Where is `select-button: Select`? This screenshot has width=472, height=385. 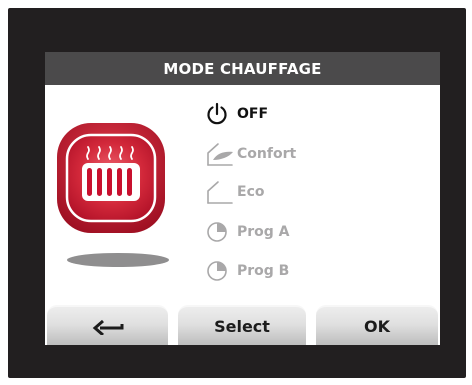 select-button: Select is located at coordinates (242, 325).